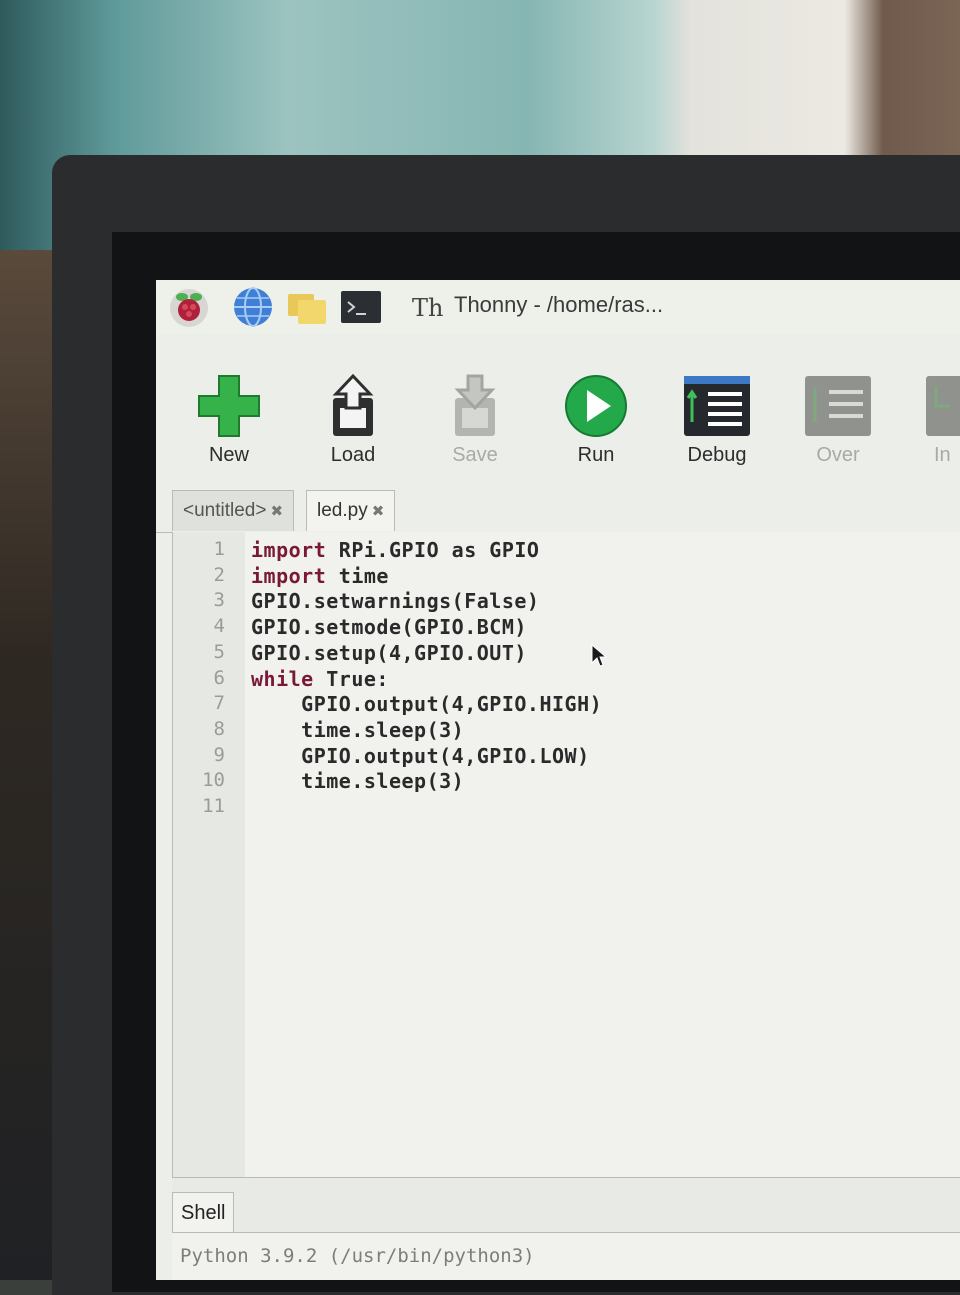 The width and height of the screenshot is (960, 1295). What do you see at coordinates (357, 575) in the screenshot?
I see `code-text: time` at bounding box center [357, 575].